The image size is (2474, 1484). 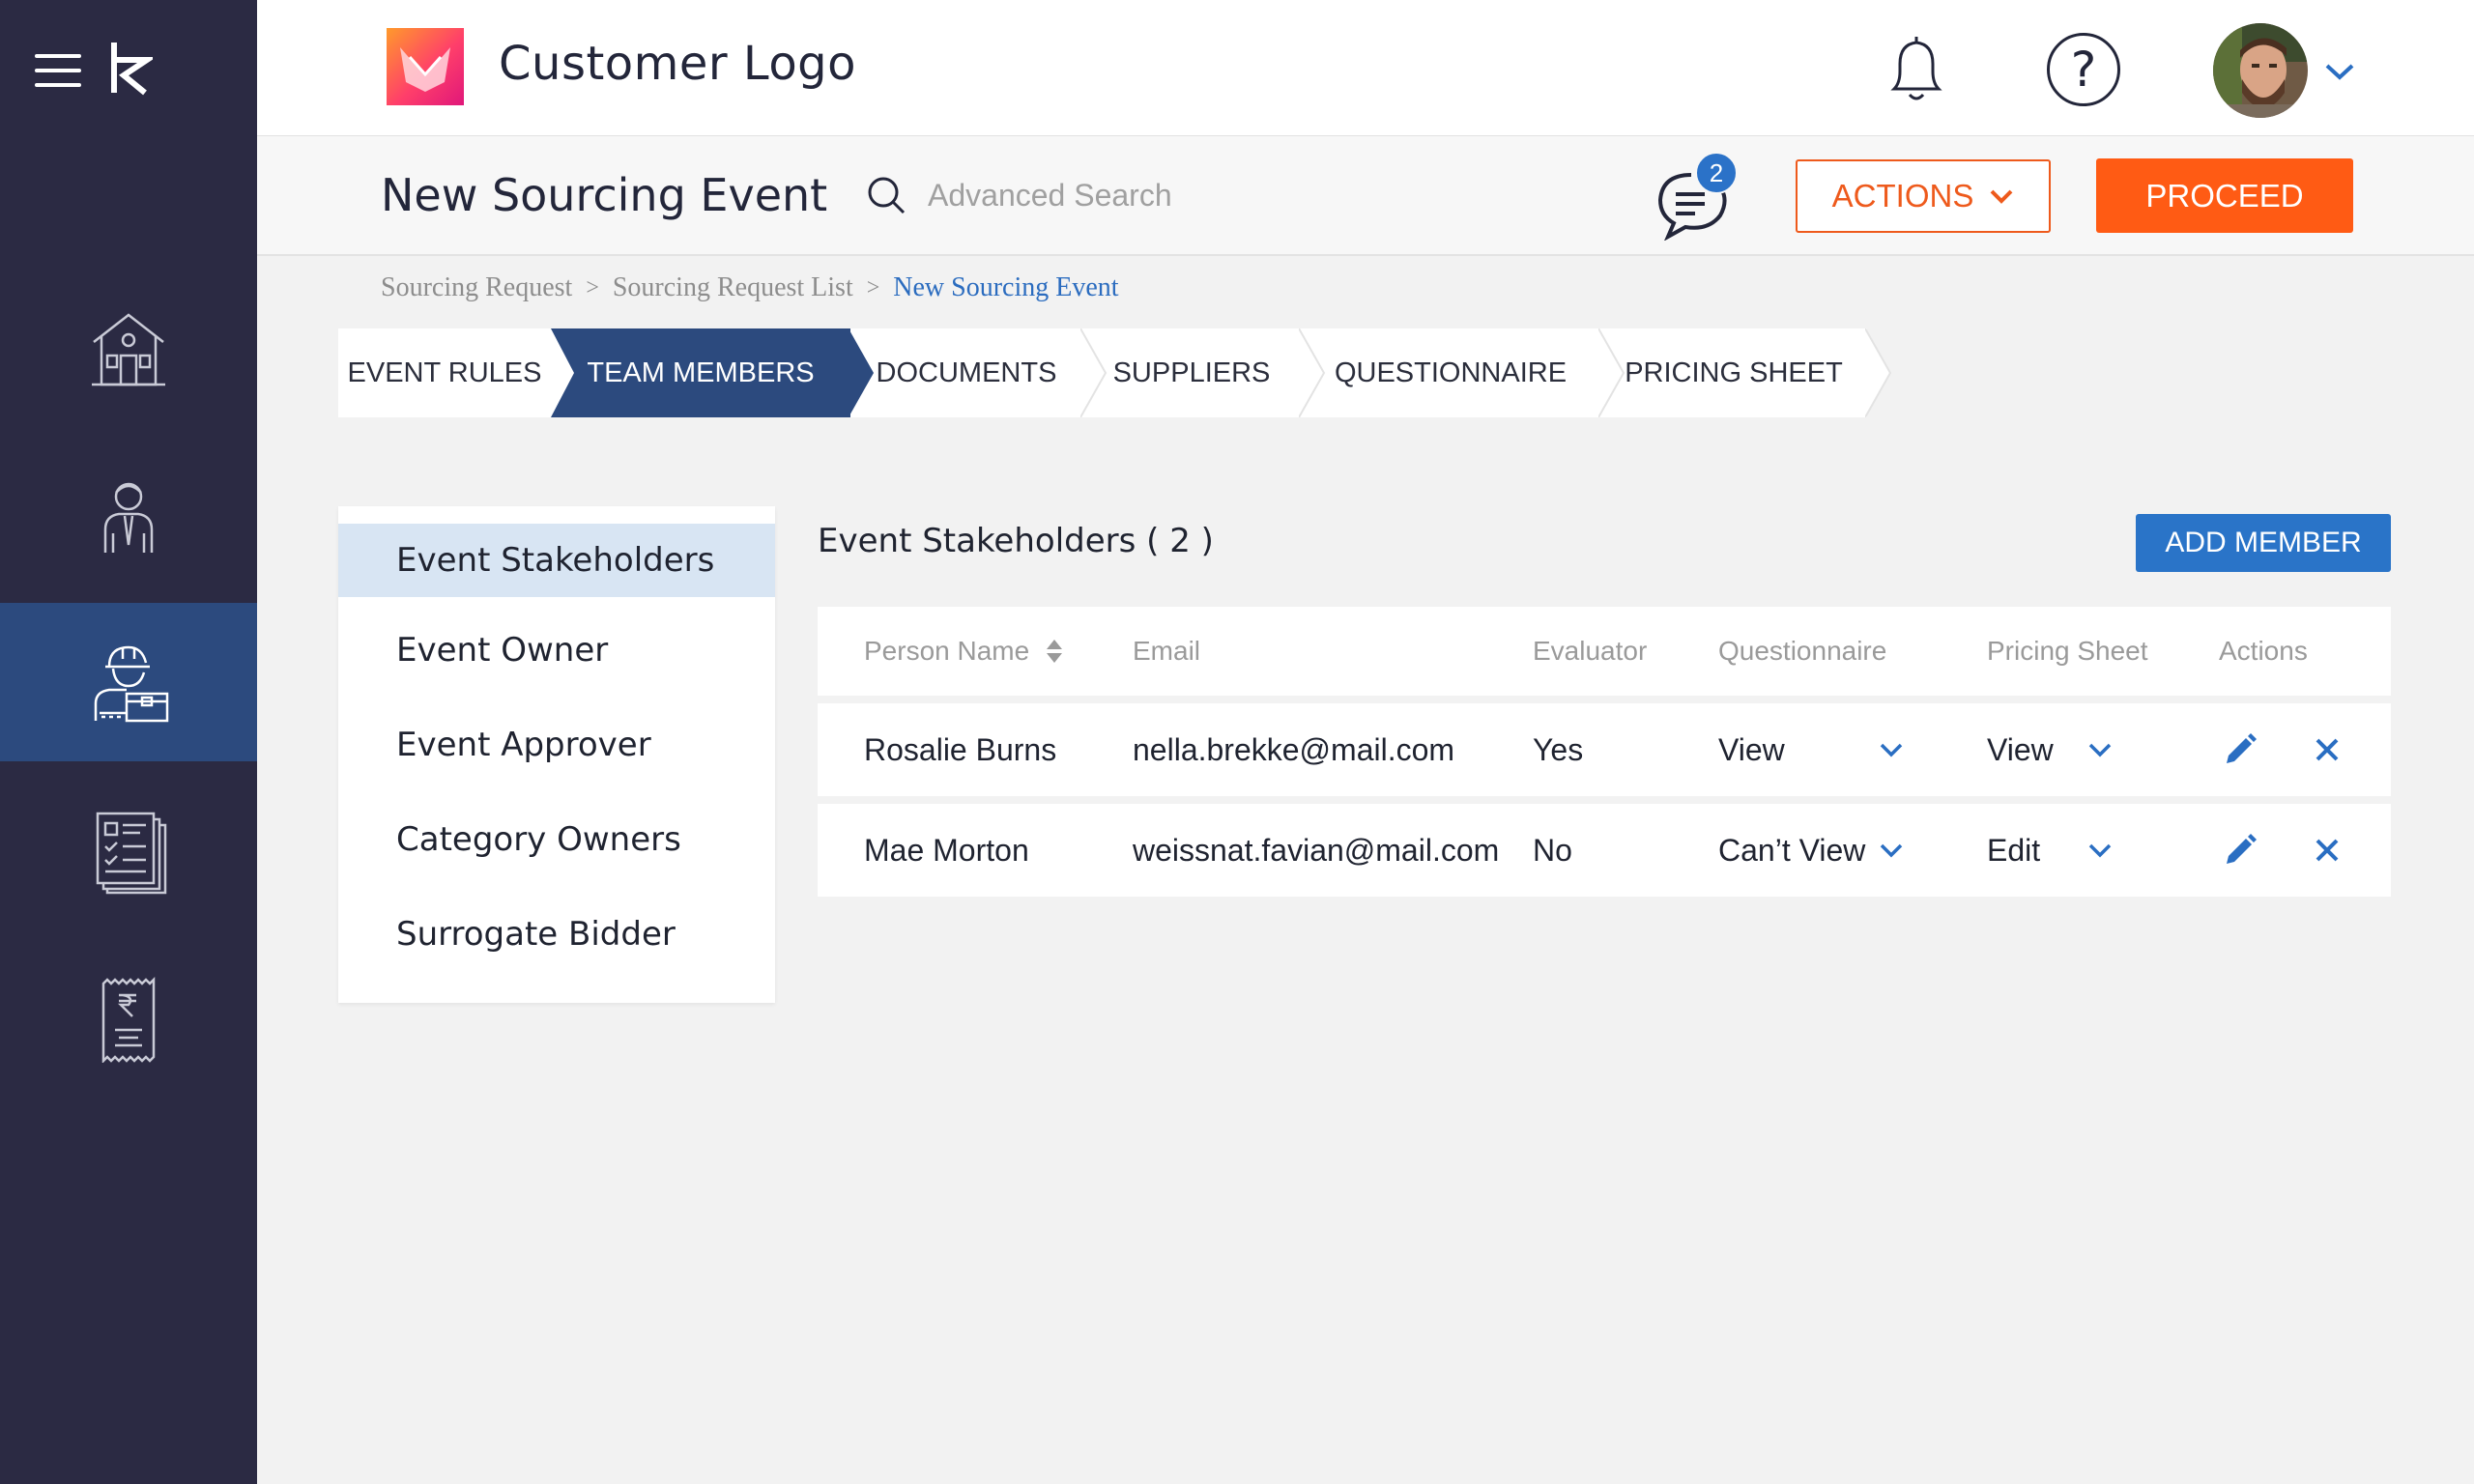 I want to click on side-item-category-owners: Category Owners, so click(x=556, y=839).